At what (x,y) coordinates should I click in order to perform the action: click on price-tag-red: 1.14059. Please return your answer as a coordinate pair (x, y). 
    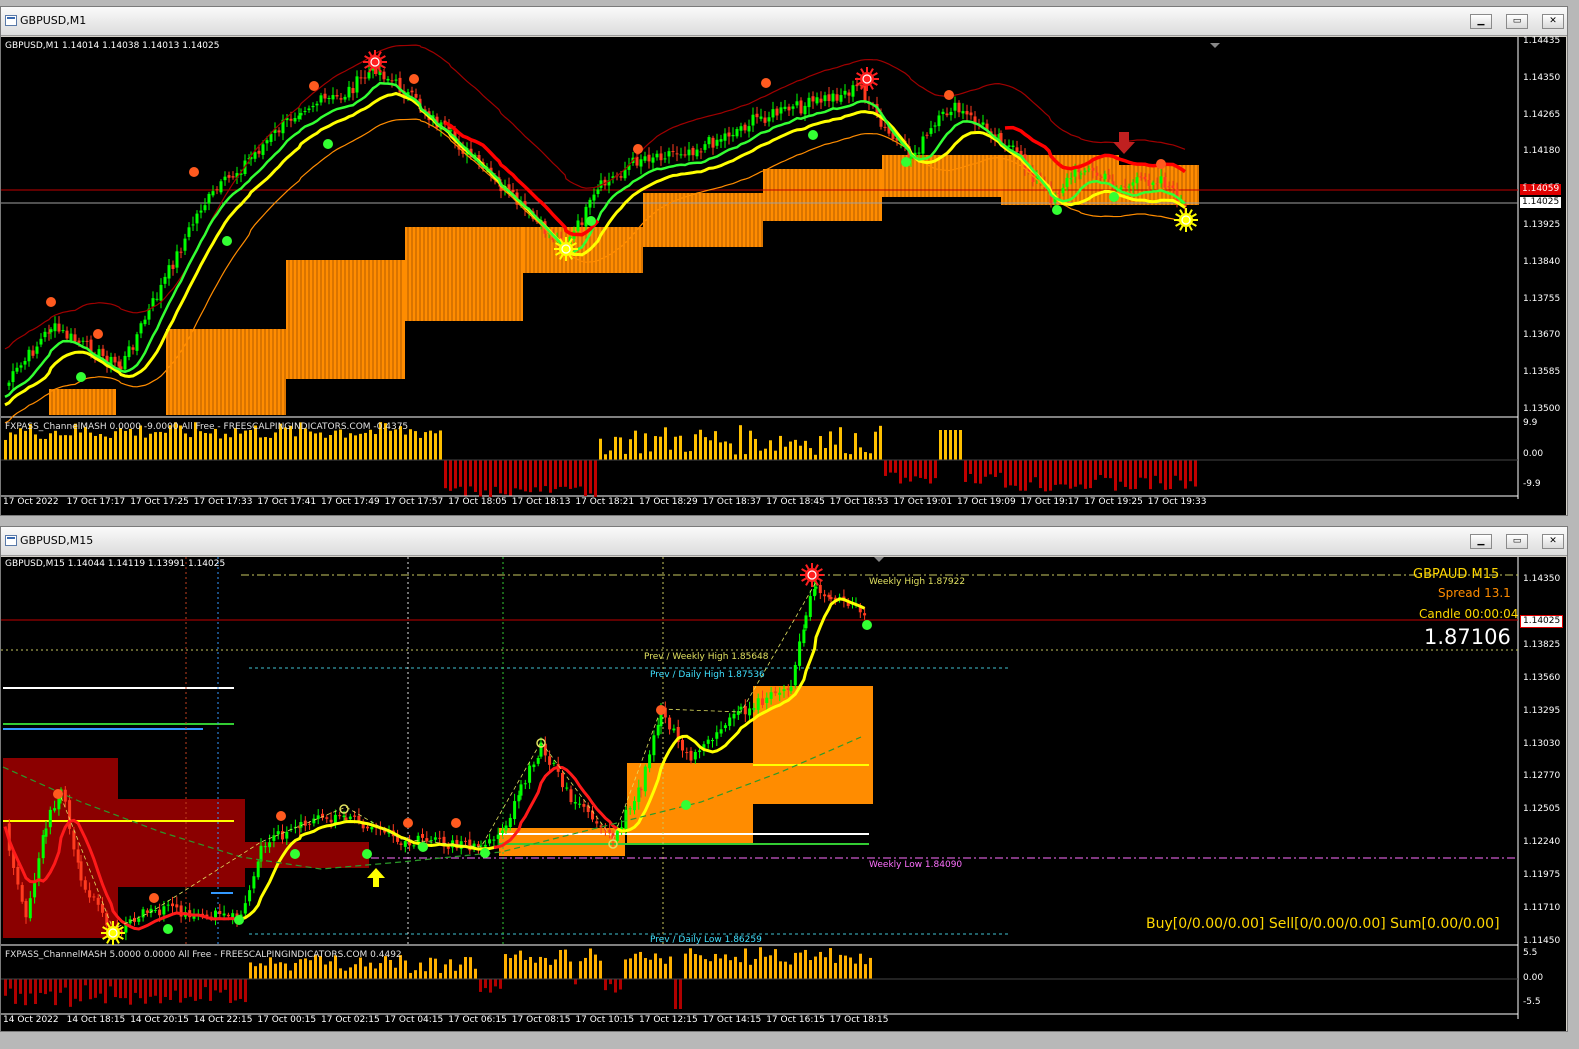
    Looking at the image, I should click on (1541, 189).